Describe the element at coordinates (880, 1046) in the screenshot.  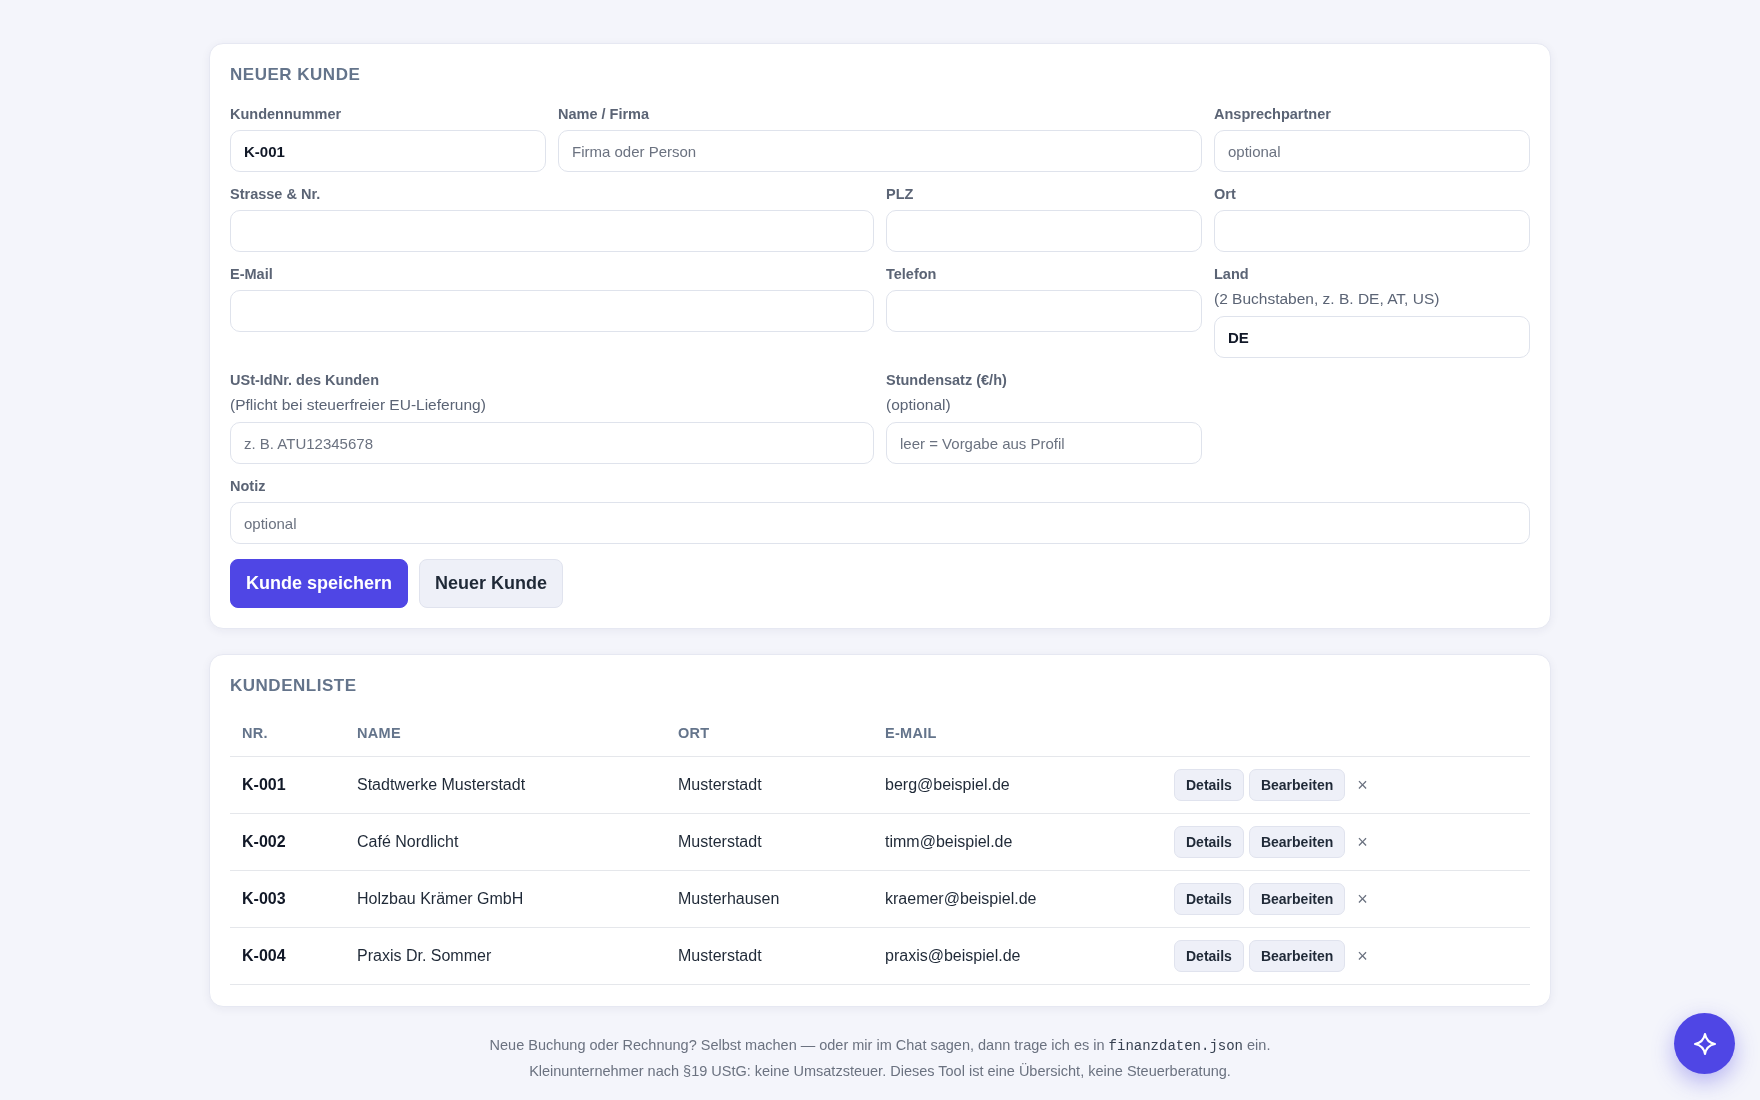
I see `footer-note: Neue Buchung oder Rechnung? Selbst machen — oder mir im Chat sagen, dann trage ich es in finanzdaten.json ein.` at that location.